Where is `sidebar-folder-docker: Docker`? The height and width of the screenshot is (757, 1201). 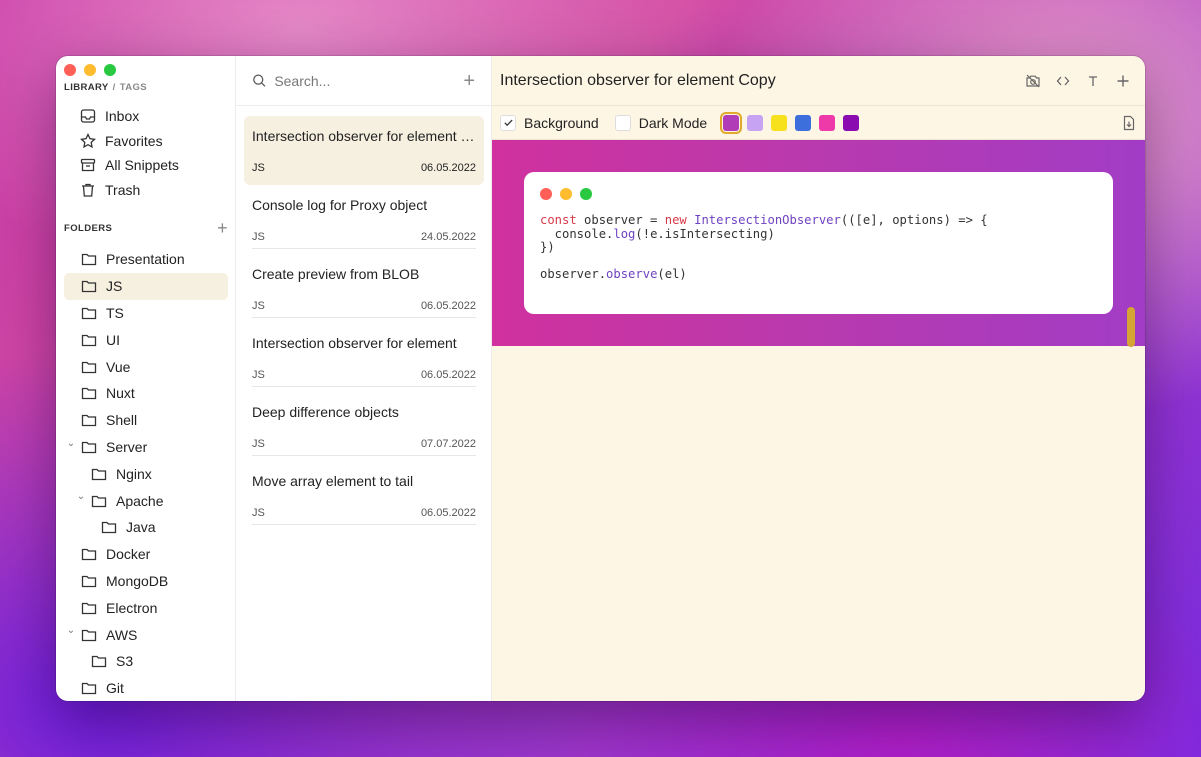 sidebar-folder-docker: Docker is located at coordinates (146, 554).